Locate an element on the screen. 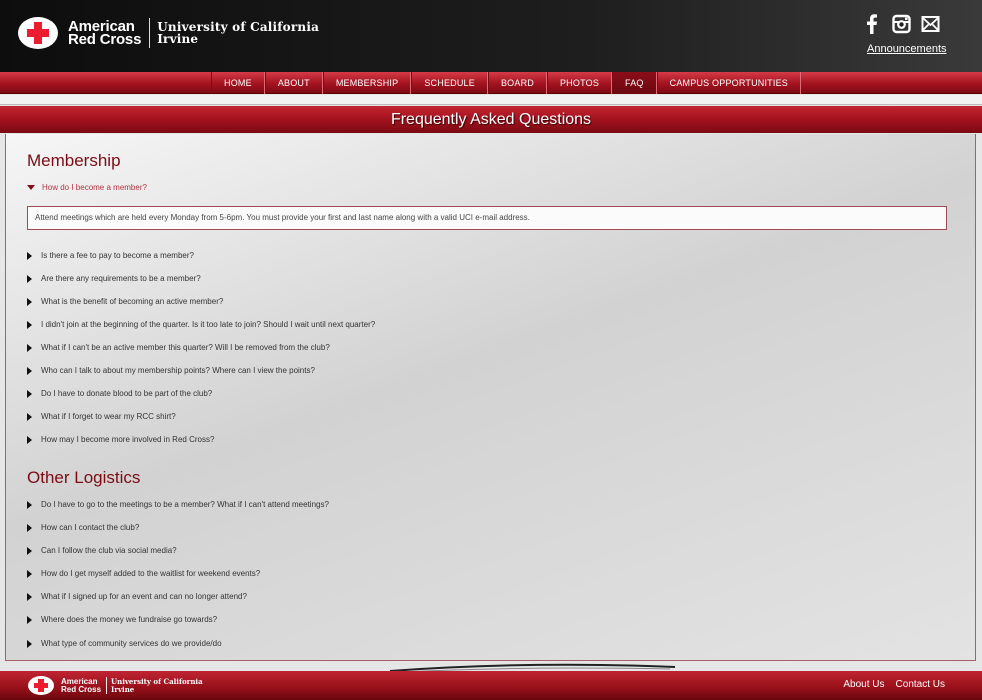  faq-question-open: How do I become a member? is located at coordinates (87, 187).